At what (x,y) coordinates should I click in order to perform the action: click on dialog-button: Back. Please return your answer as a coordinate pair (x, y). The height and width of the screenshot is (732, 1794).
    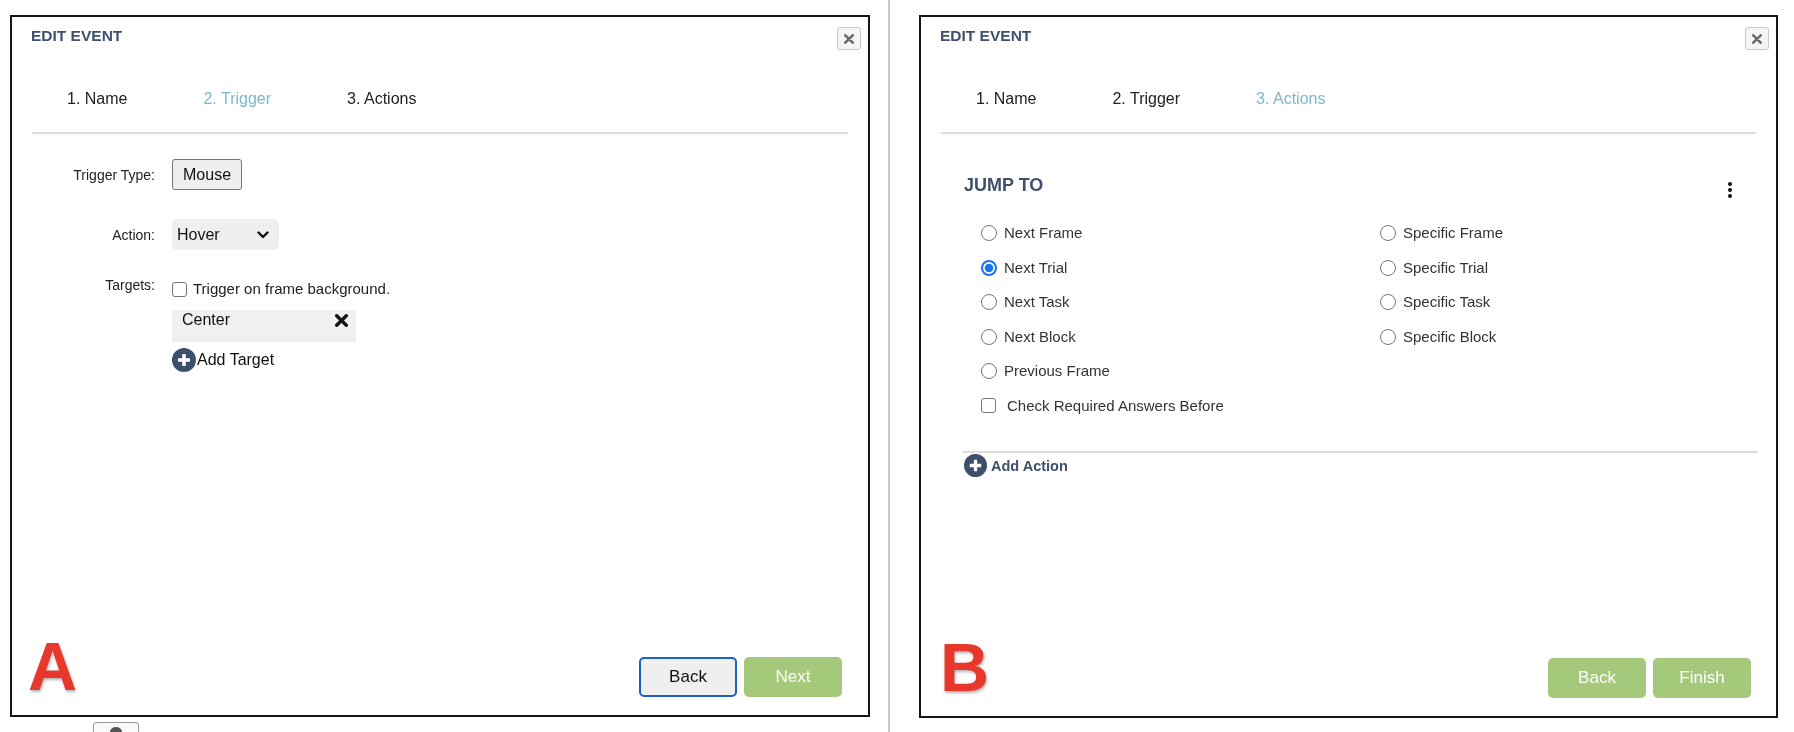
    Looking at the image, I should click on (688, 677).